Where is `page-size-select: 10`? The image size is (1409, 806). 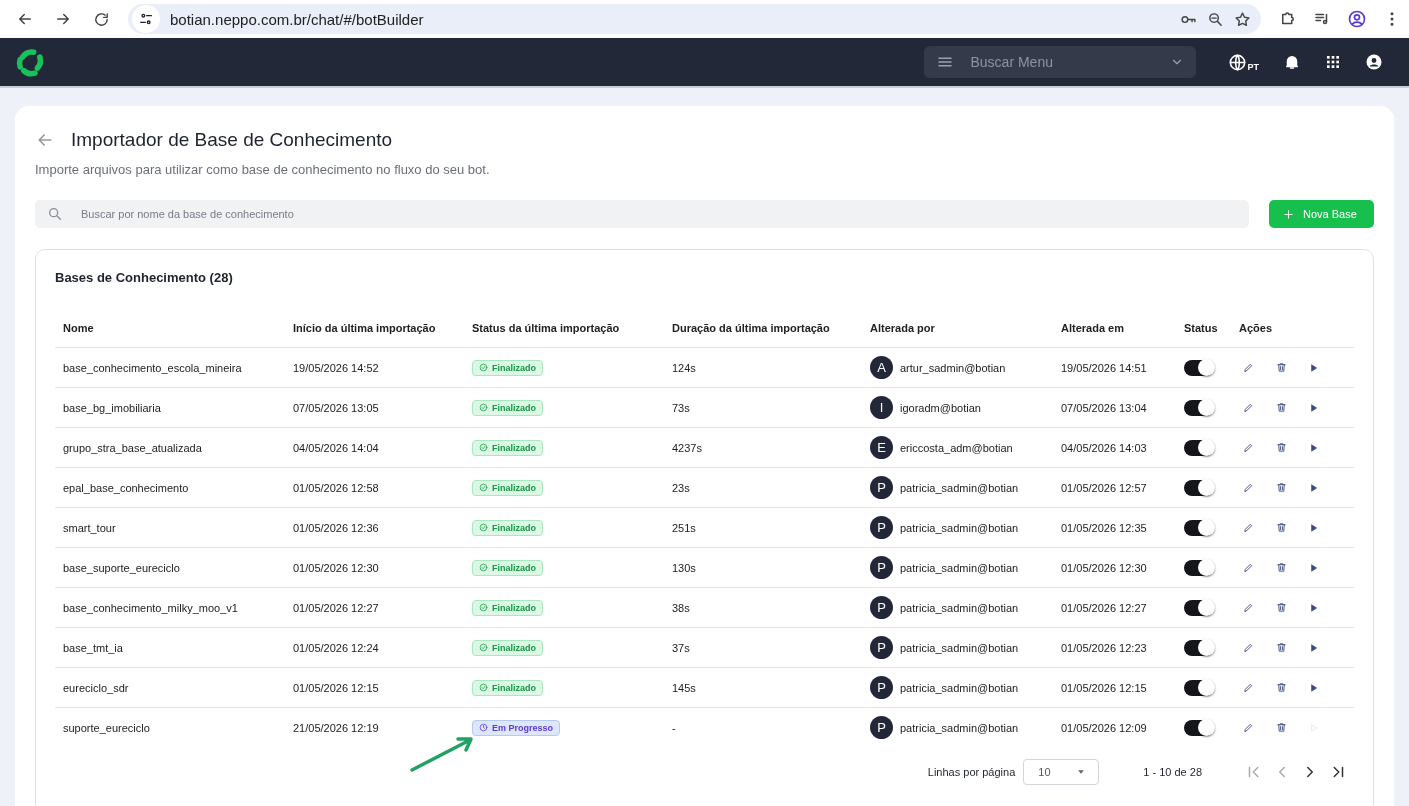 page-size-select: 10 is located at coordinates (1061, 772).